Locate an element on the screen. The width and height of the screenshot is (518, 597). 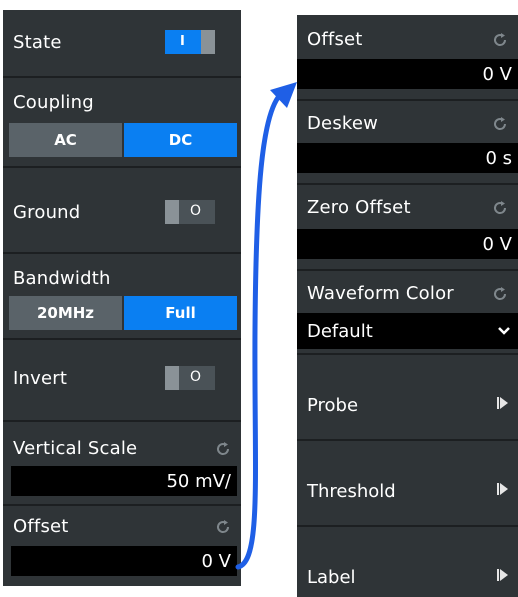
offset-label: Offset is located at coordinates (335, 39).